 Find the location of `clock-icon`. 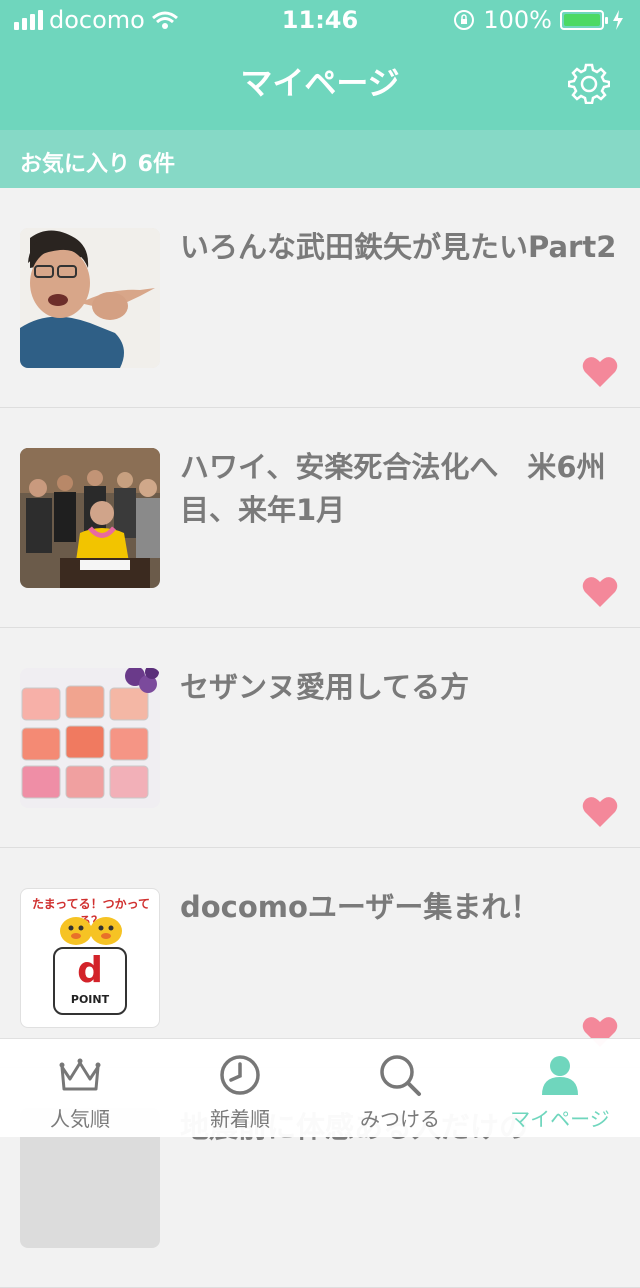

clock-icon is located at coordinates (240, 1075).